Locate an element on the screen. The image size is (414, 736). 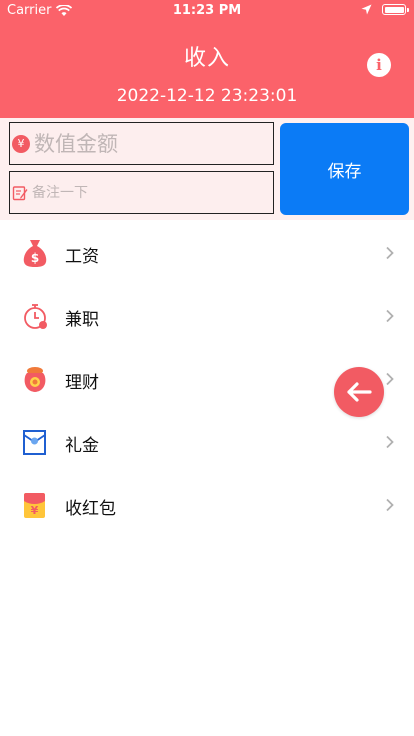
status-time: 11:23 PM is located at coordinates (207, 10).